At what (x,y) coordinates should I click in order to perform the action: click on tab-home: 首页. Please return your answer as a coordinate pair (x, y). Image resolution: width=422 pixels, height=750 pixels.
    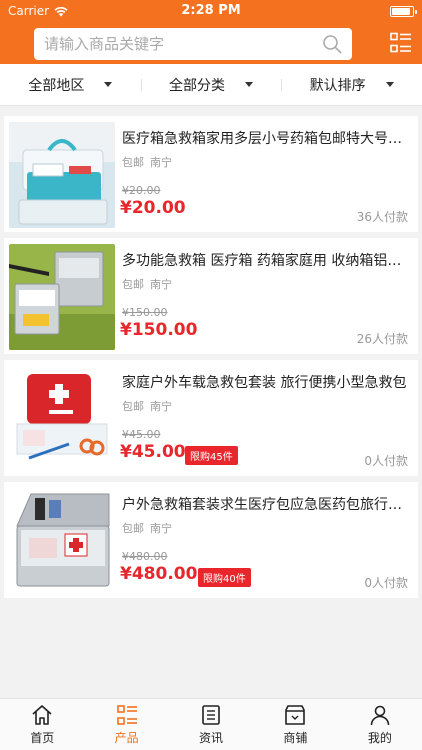
    Looking at the image, I should click on (42, 724).